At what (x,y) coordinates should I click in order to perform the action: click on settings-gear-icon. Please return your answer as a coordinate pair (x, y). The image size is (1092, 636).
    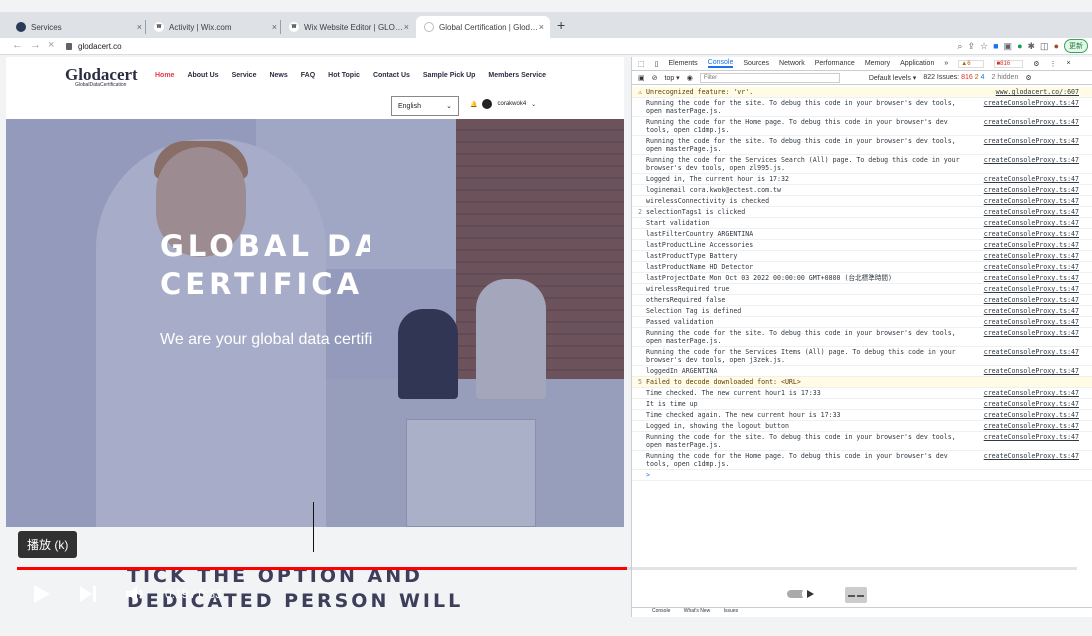
    Looking at the image, I should click on (903, 595).